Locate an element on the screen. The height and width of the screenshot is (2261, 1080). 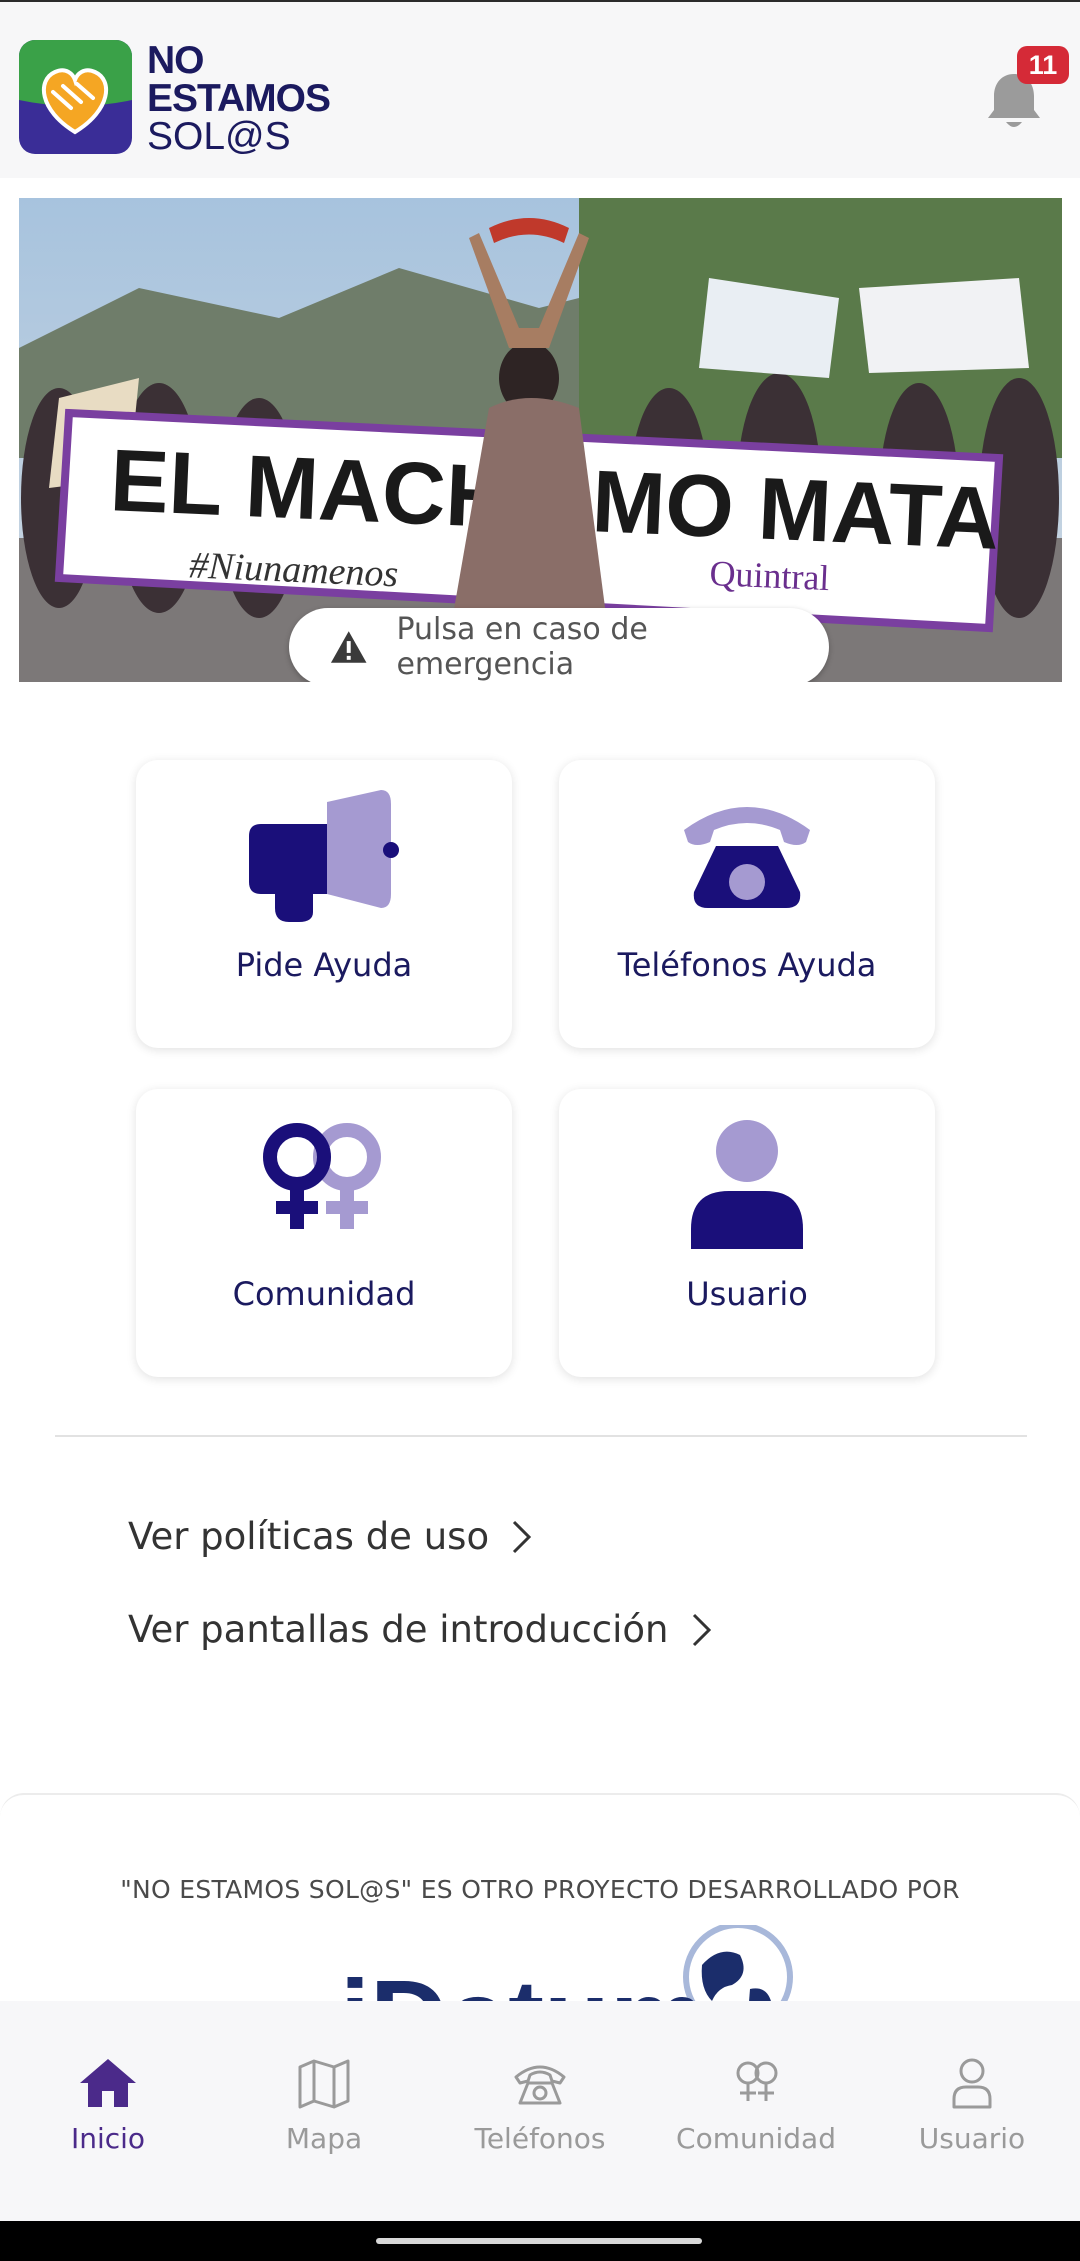
nav-label: Usuario is located at coordinates (972, 2138).